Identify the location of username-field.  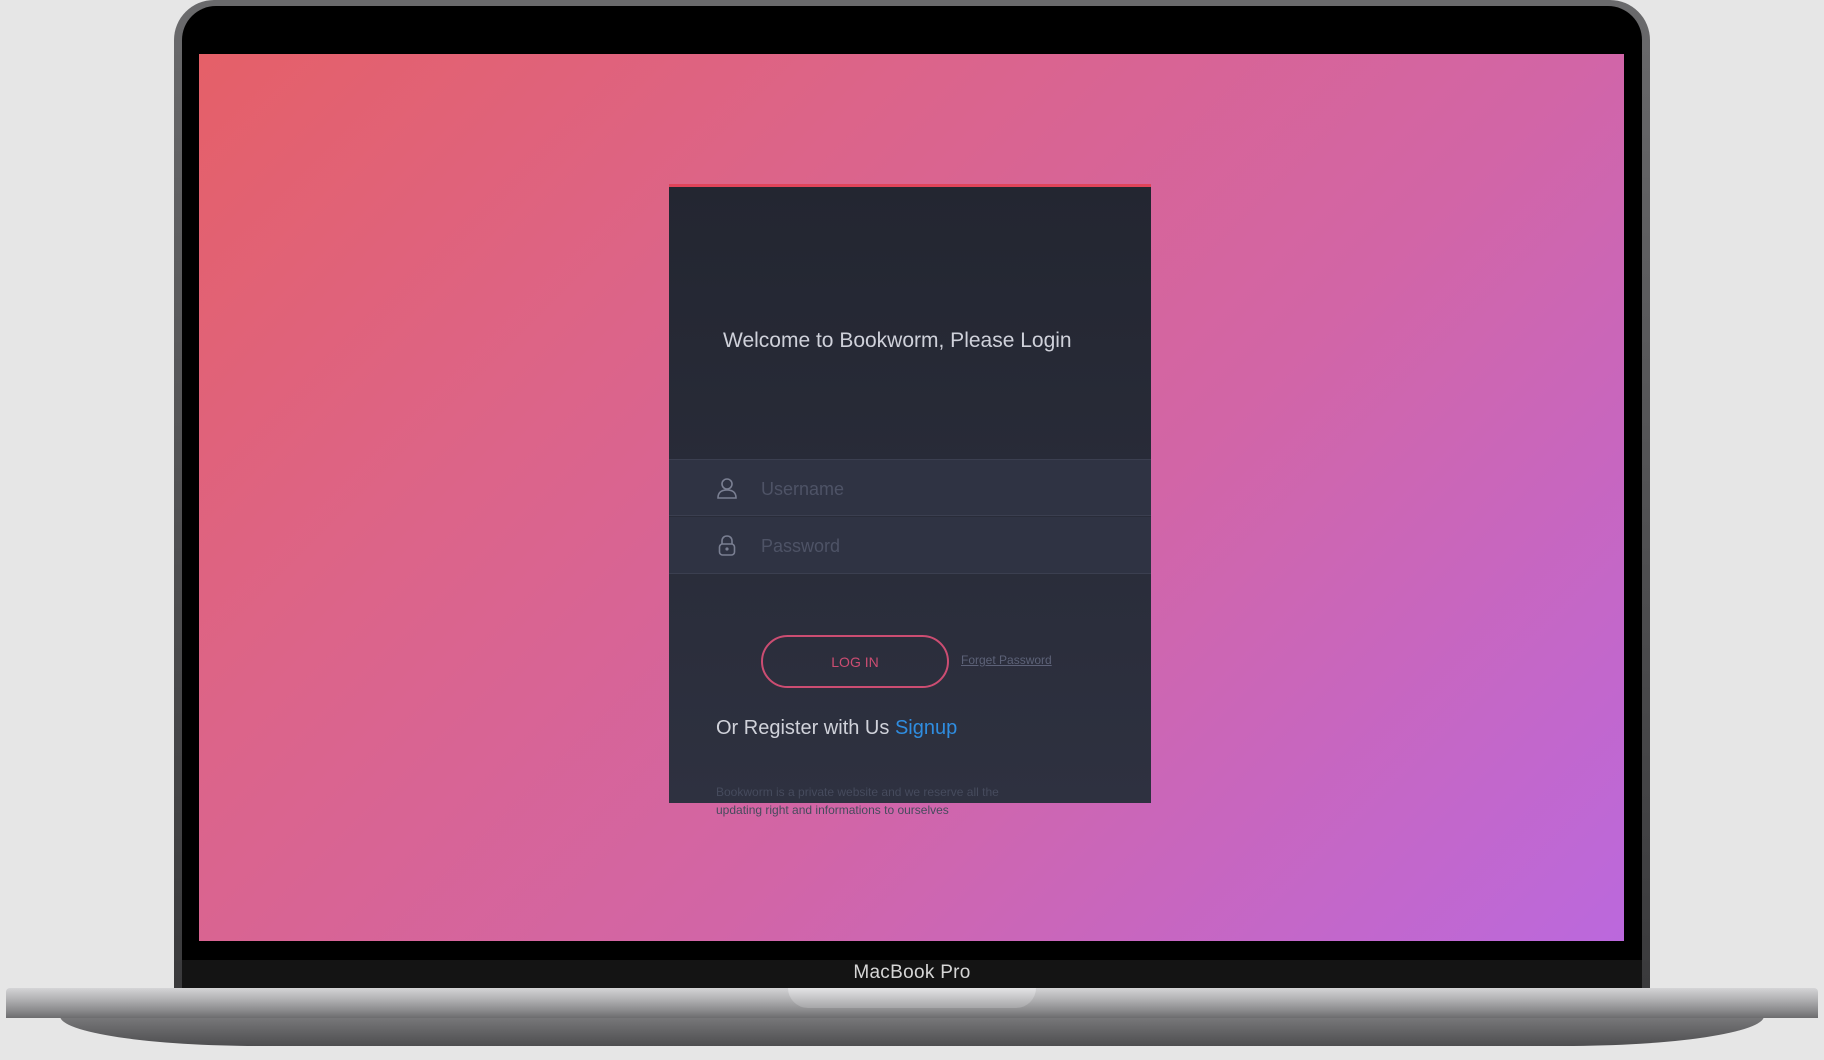
(910, 487).